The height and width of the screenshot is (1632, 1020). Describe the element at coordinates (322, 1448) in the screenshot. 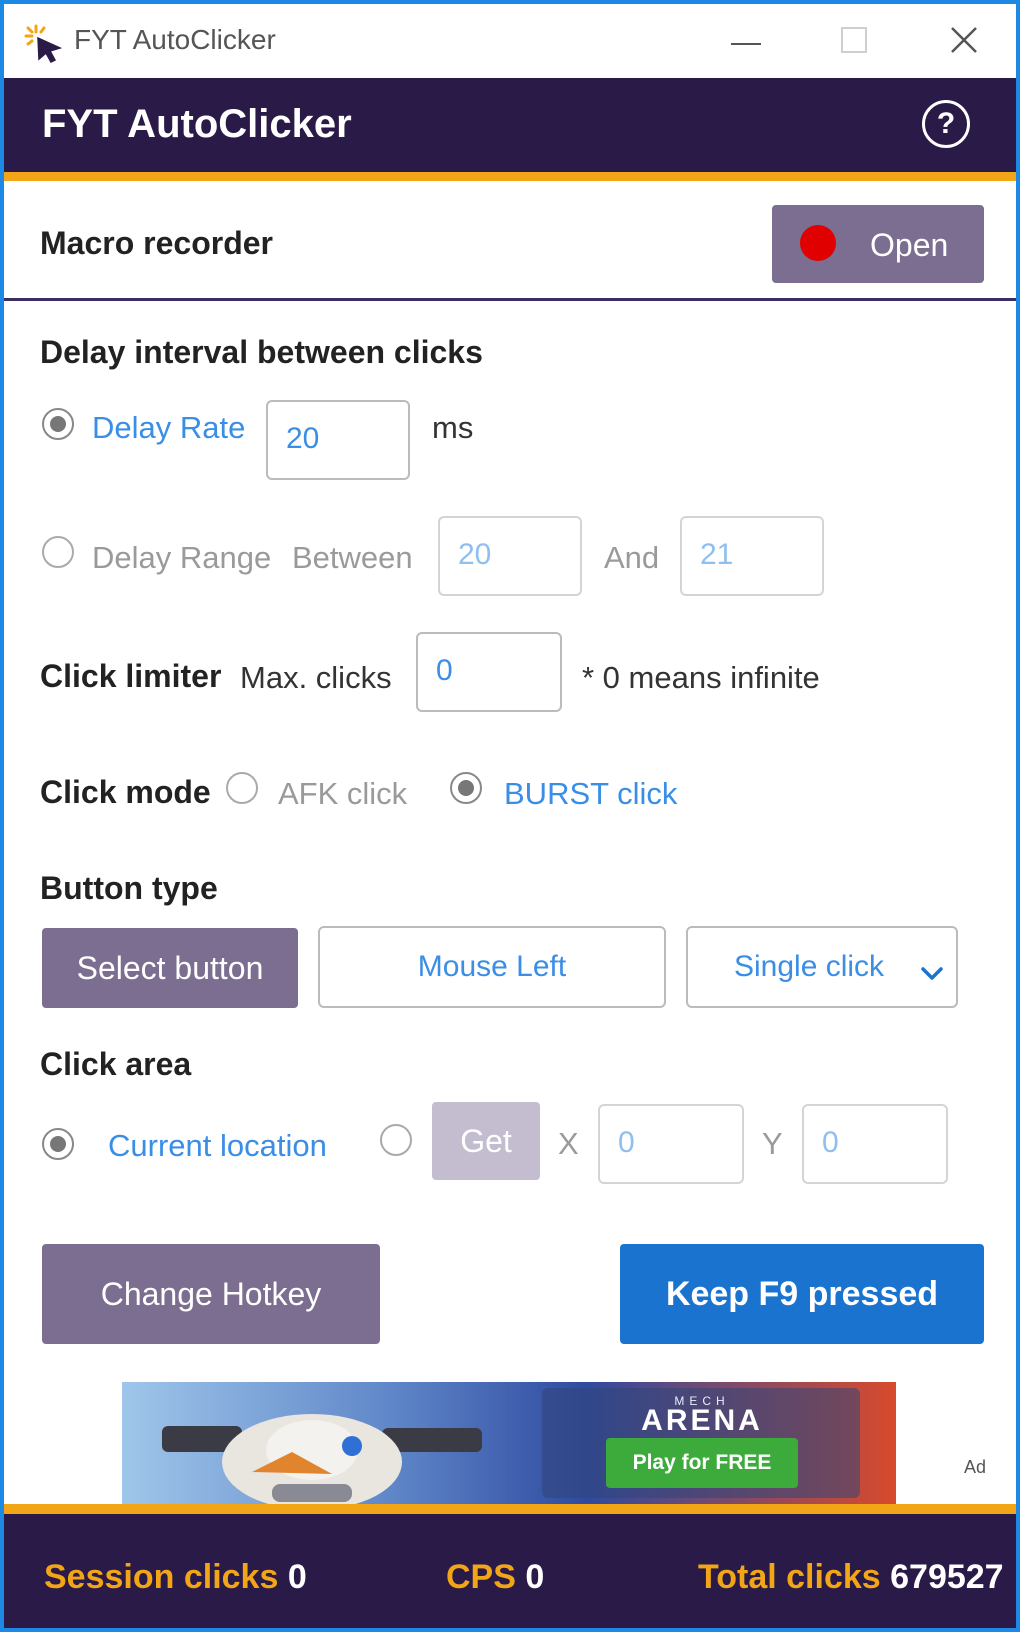

I see `ad-robot-artwork` at that location.